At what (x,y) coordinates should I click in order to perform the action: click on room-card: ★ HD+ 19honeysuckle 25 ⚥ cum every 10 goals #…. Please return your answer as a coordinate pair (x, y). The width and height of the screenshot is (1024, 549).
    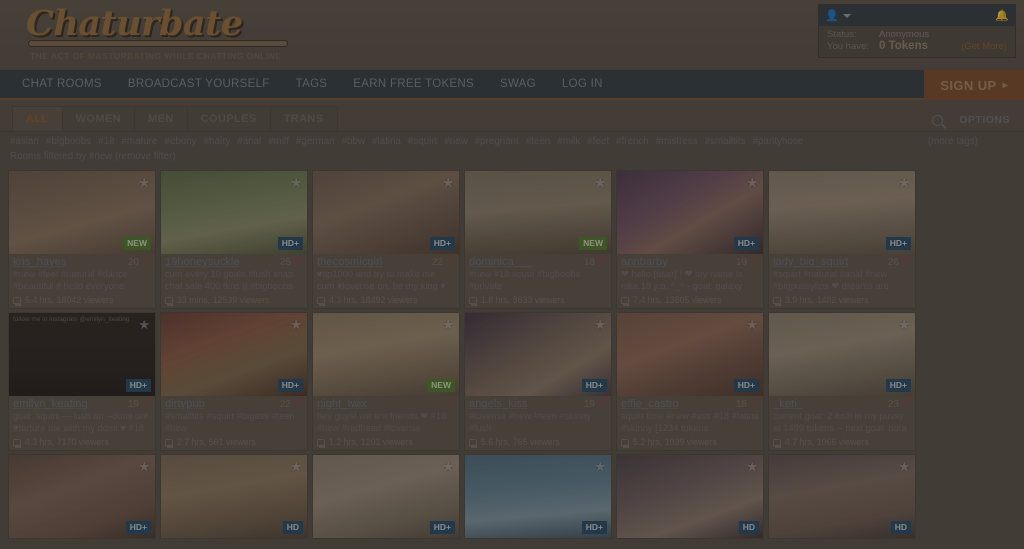
    Looking at the image, I should click on (234, 239).